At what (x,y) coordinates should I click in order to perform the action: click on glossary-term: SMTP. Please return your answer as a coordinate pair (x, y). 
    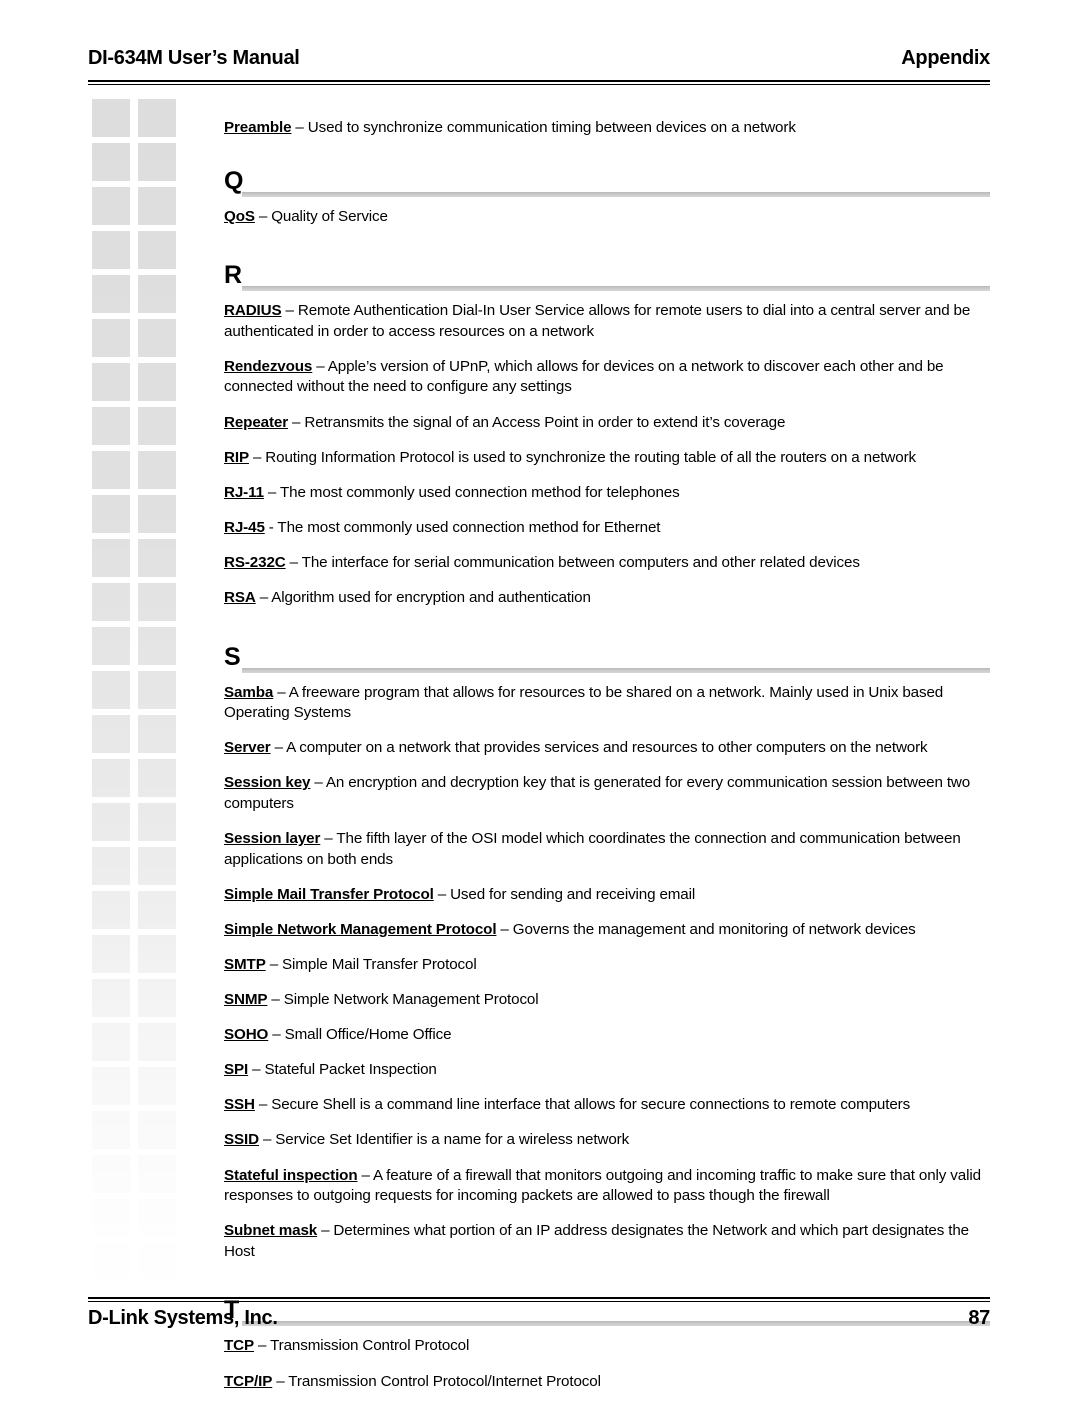
    Looking at the image, I should click on (245, 964).